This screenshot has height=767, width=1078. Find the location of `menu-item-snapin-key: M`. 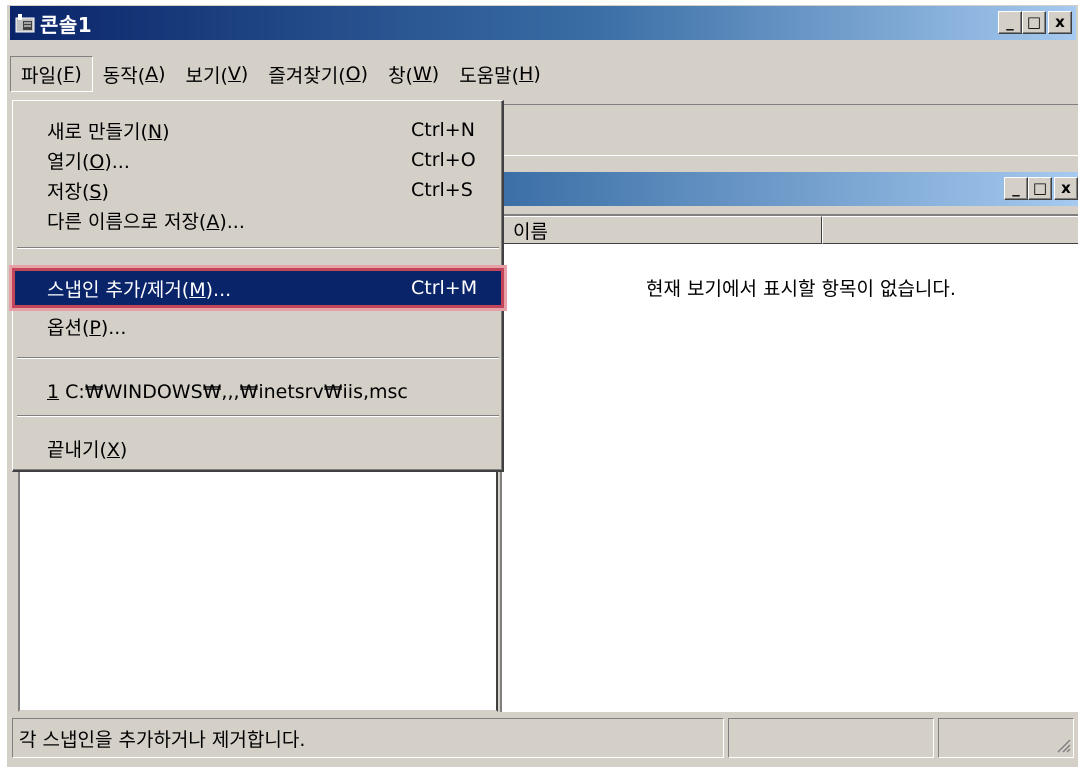

menu-item-snapin-key: M is located at coordinates (197, 289).